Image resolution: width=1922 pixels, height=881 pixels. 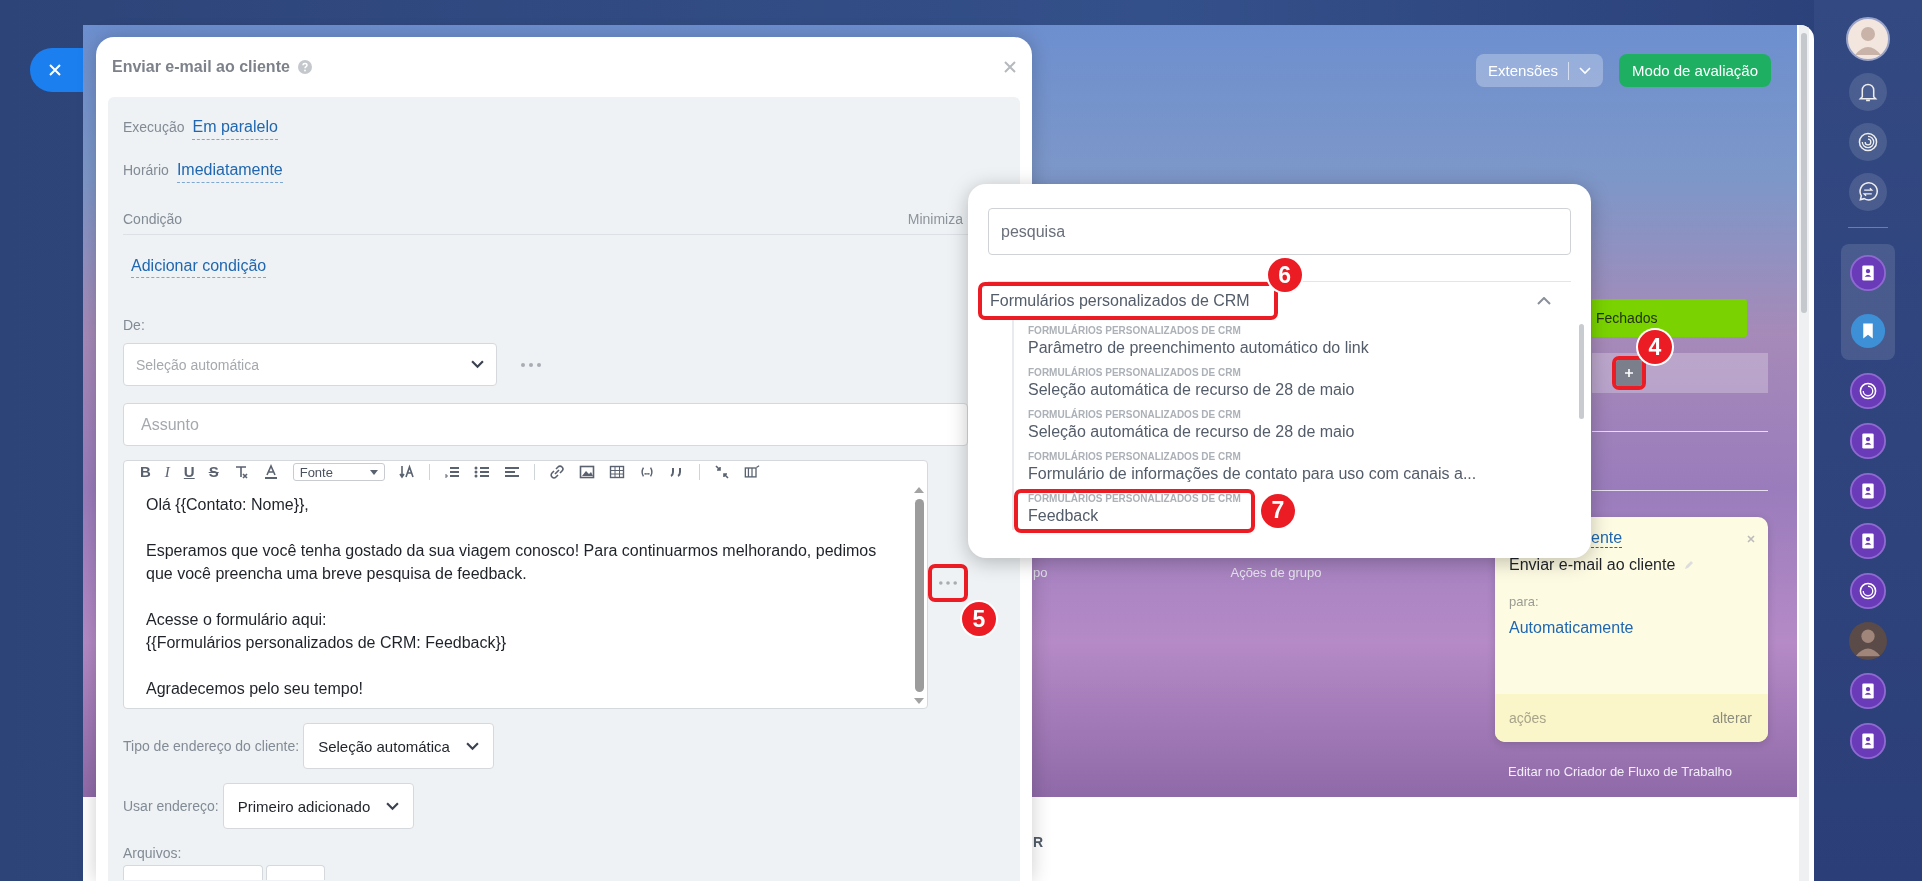 What do you see at coordinates (338, 472) in the screenshot?
I see `font-select: Fonte` at bounding box center [338, 472].